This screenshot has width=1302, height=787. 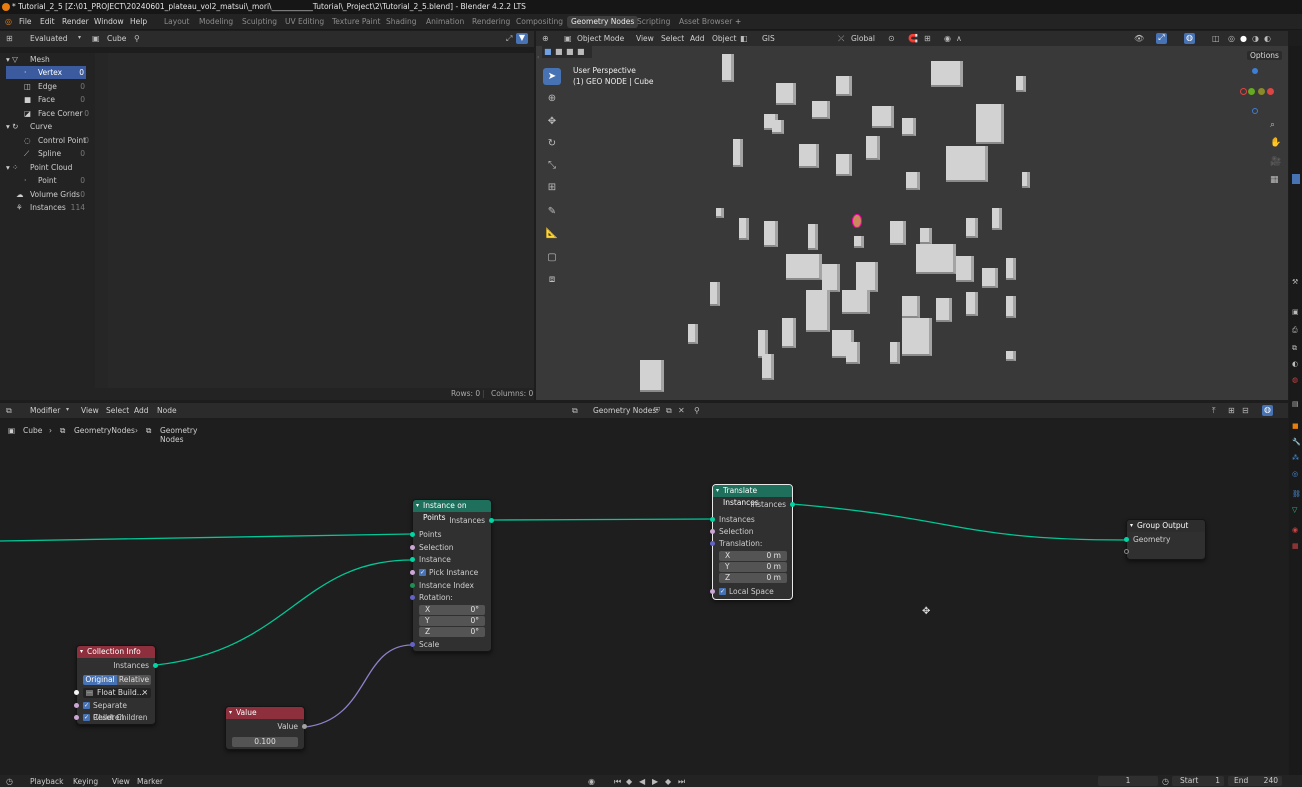 I want to click on falloff-icon: ∧, so click(x=959, y=38).